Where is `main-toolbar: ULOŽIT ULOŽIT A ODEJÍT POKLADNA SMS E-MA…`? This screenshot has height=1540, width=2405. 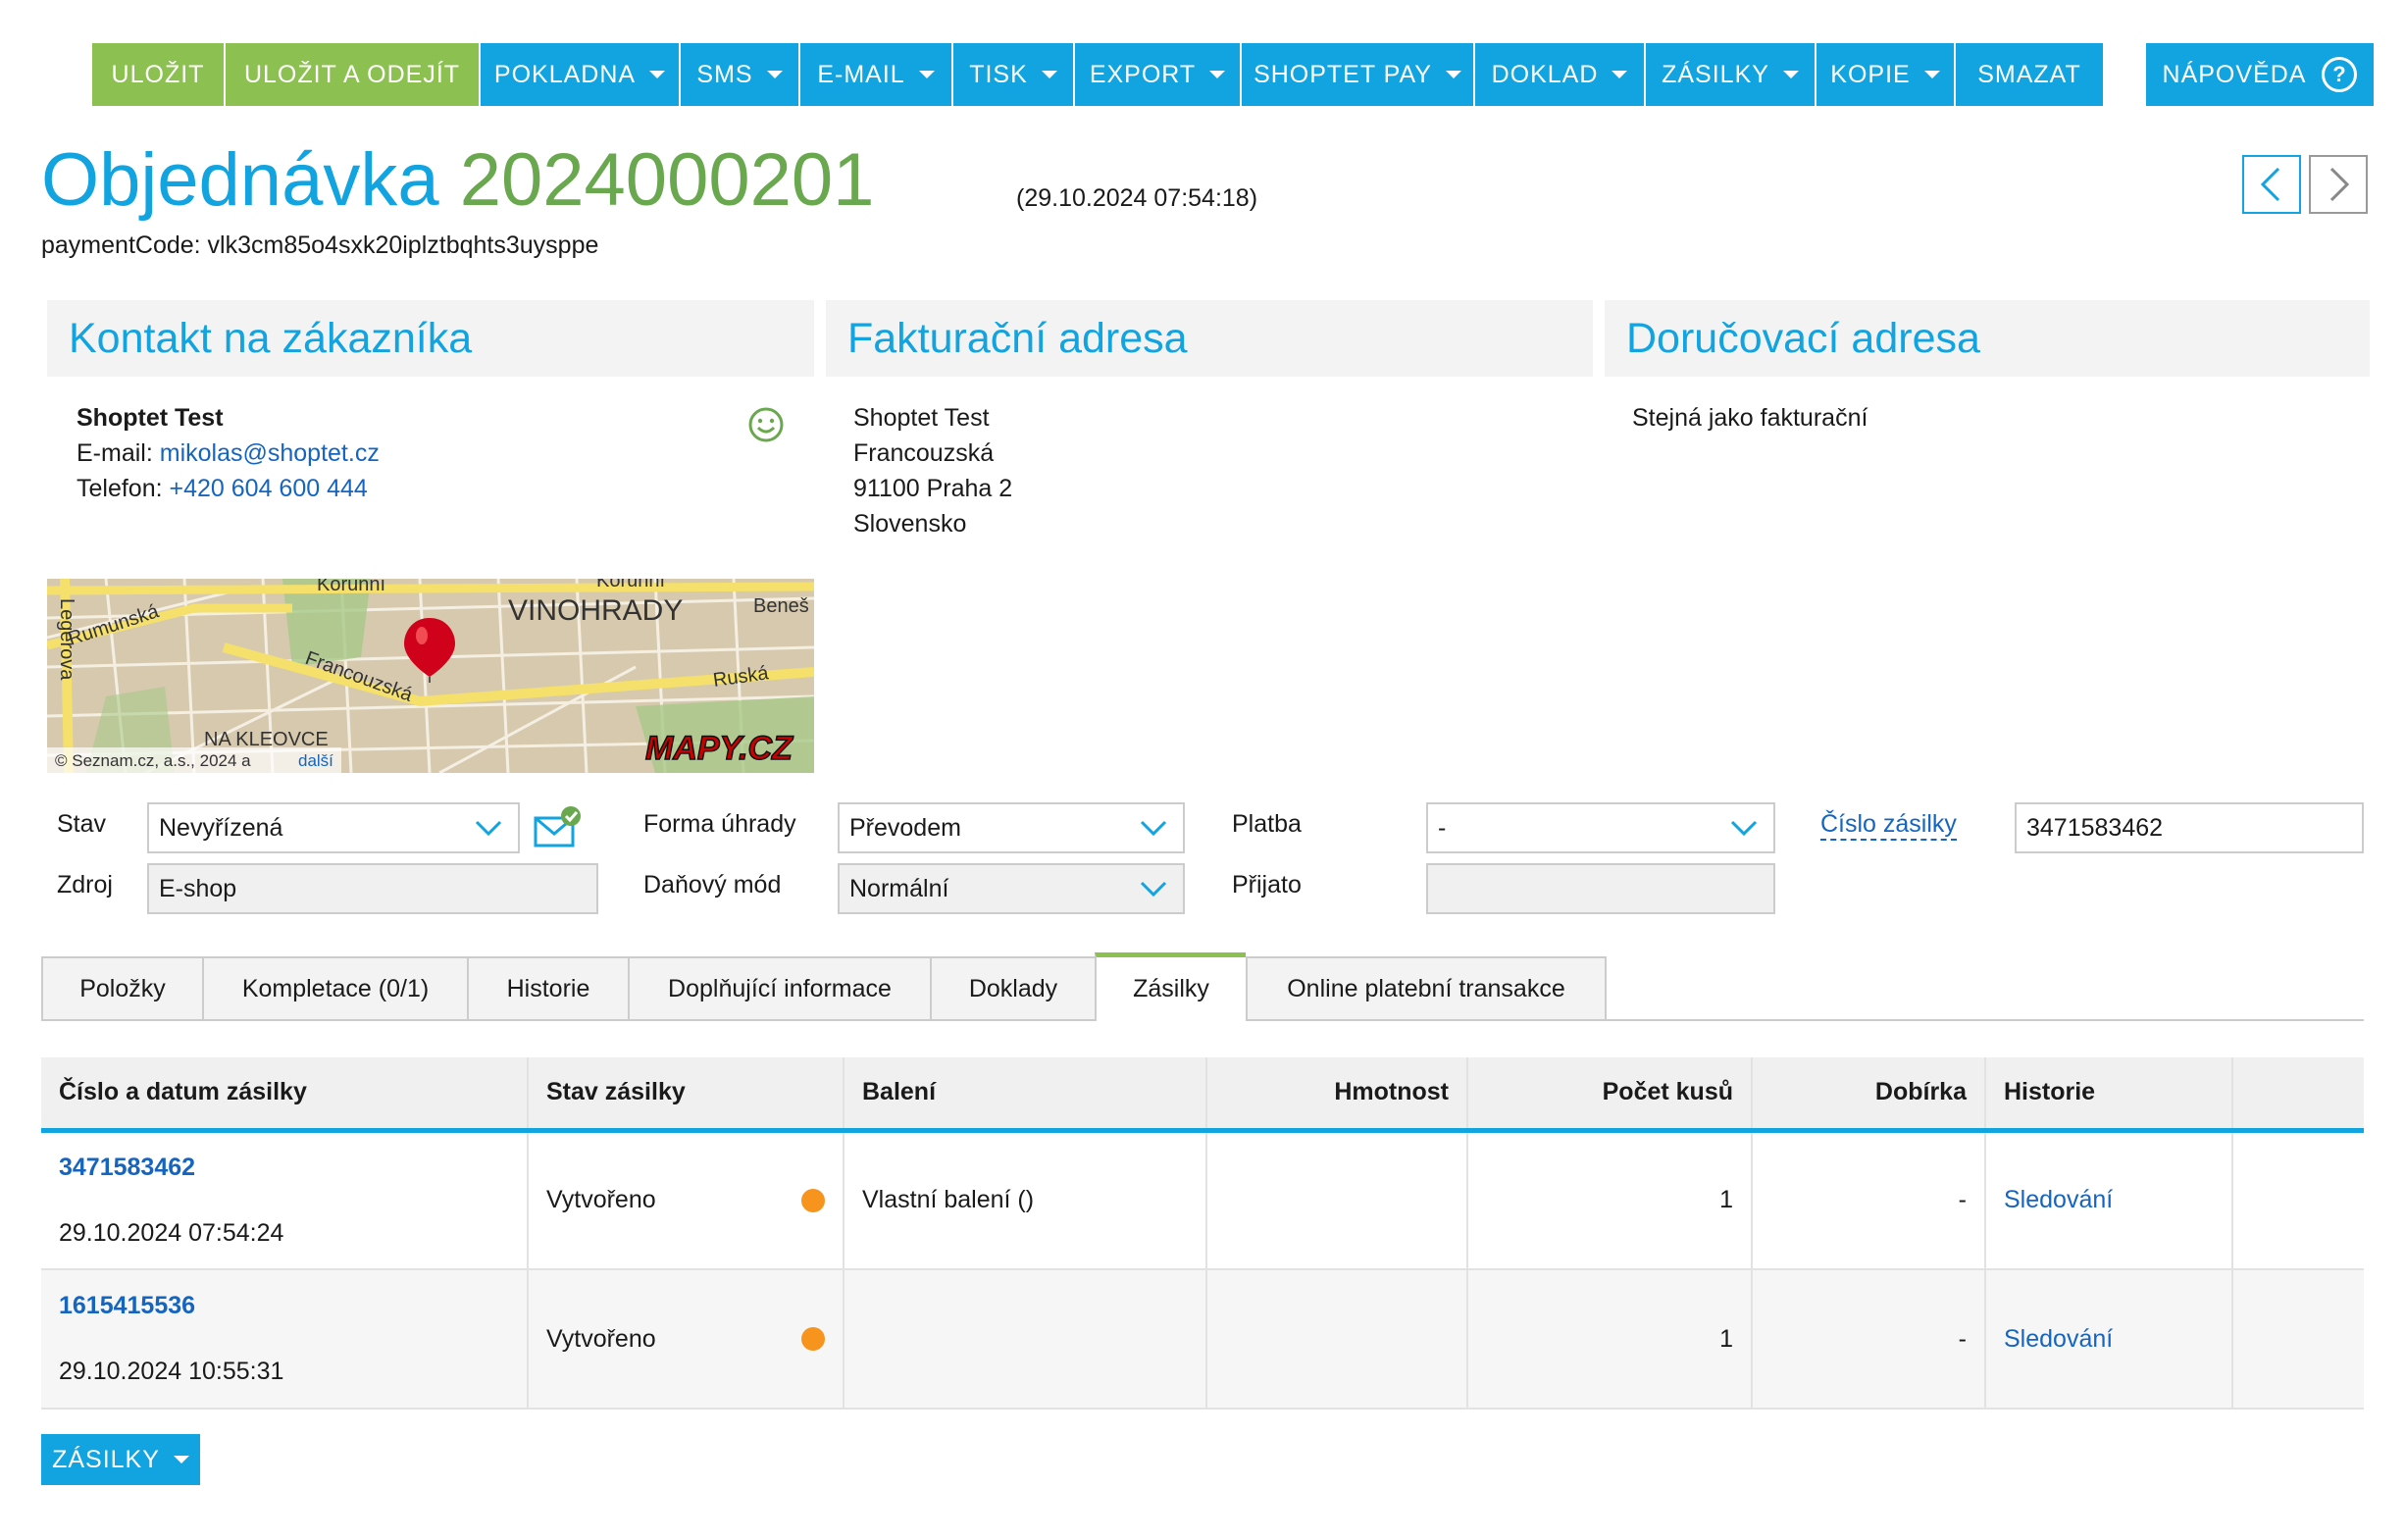
main-toolbar: ULOŽIT ULOŽIT A ODEJÍT POKLADNA SMS E-MA… is located at coordinates (1098, 74).